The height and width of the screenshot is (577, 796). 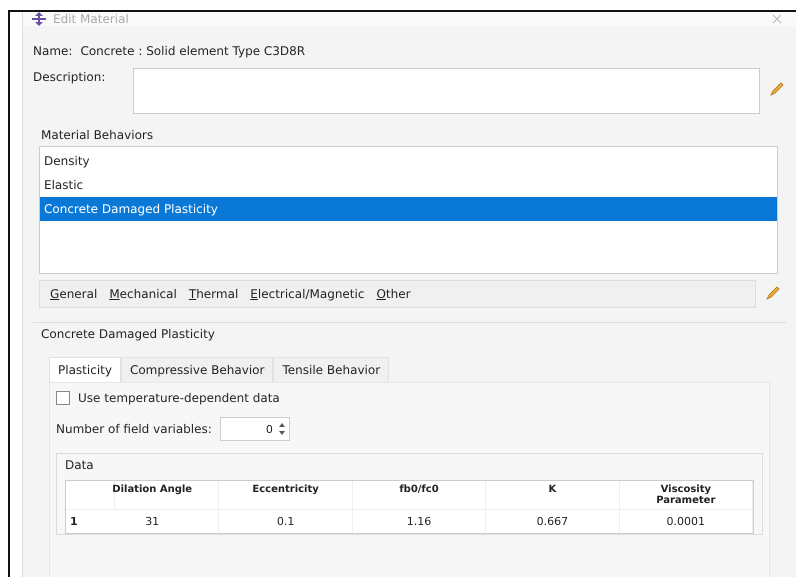 What do you see at coordinates (193, 51) in the screenshot?
I see `material-name: Concrete : Solid element Type C3D8R` at bounding box center [193, 51].